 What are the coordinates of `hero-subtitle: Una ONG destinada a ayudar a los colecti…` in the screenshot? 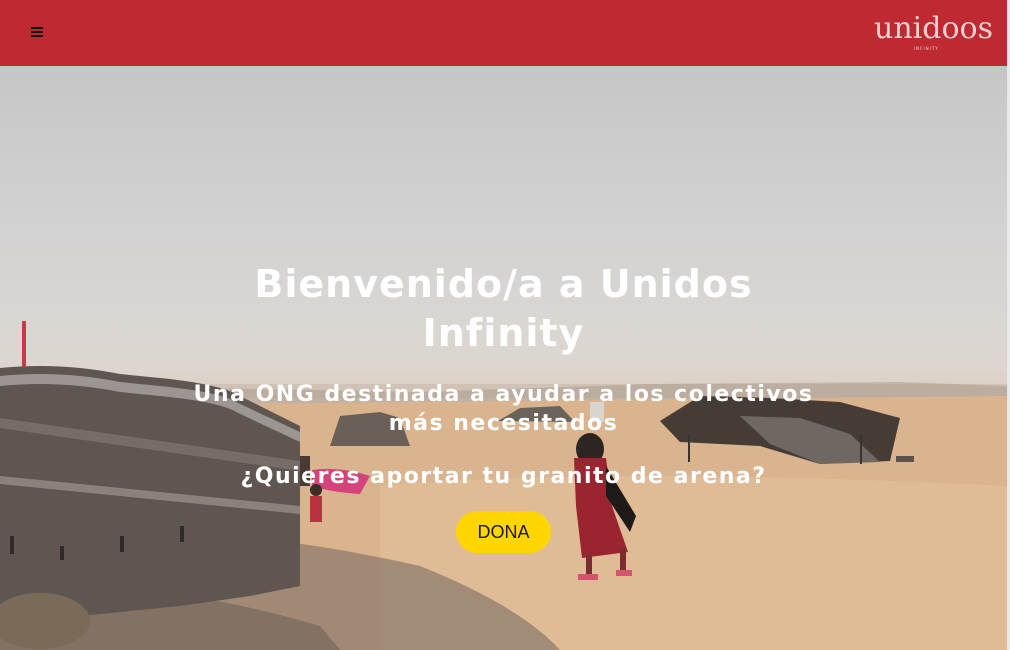 It's located at (503, 409).